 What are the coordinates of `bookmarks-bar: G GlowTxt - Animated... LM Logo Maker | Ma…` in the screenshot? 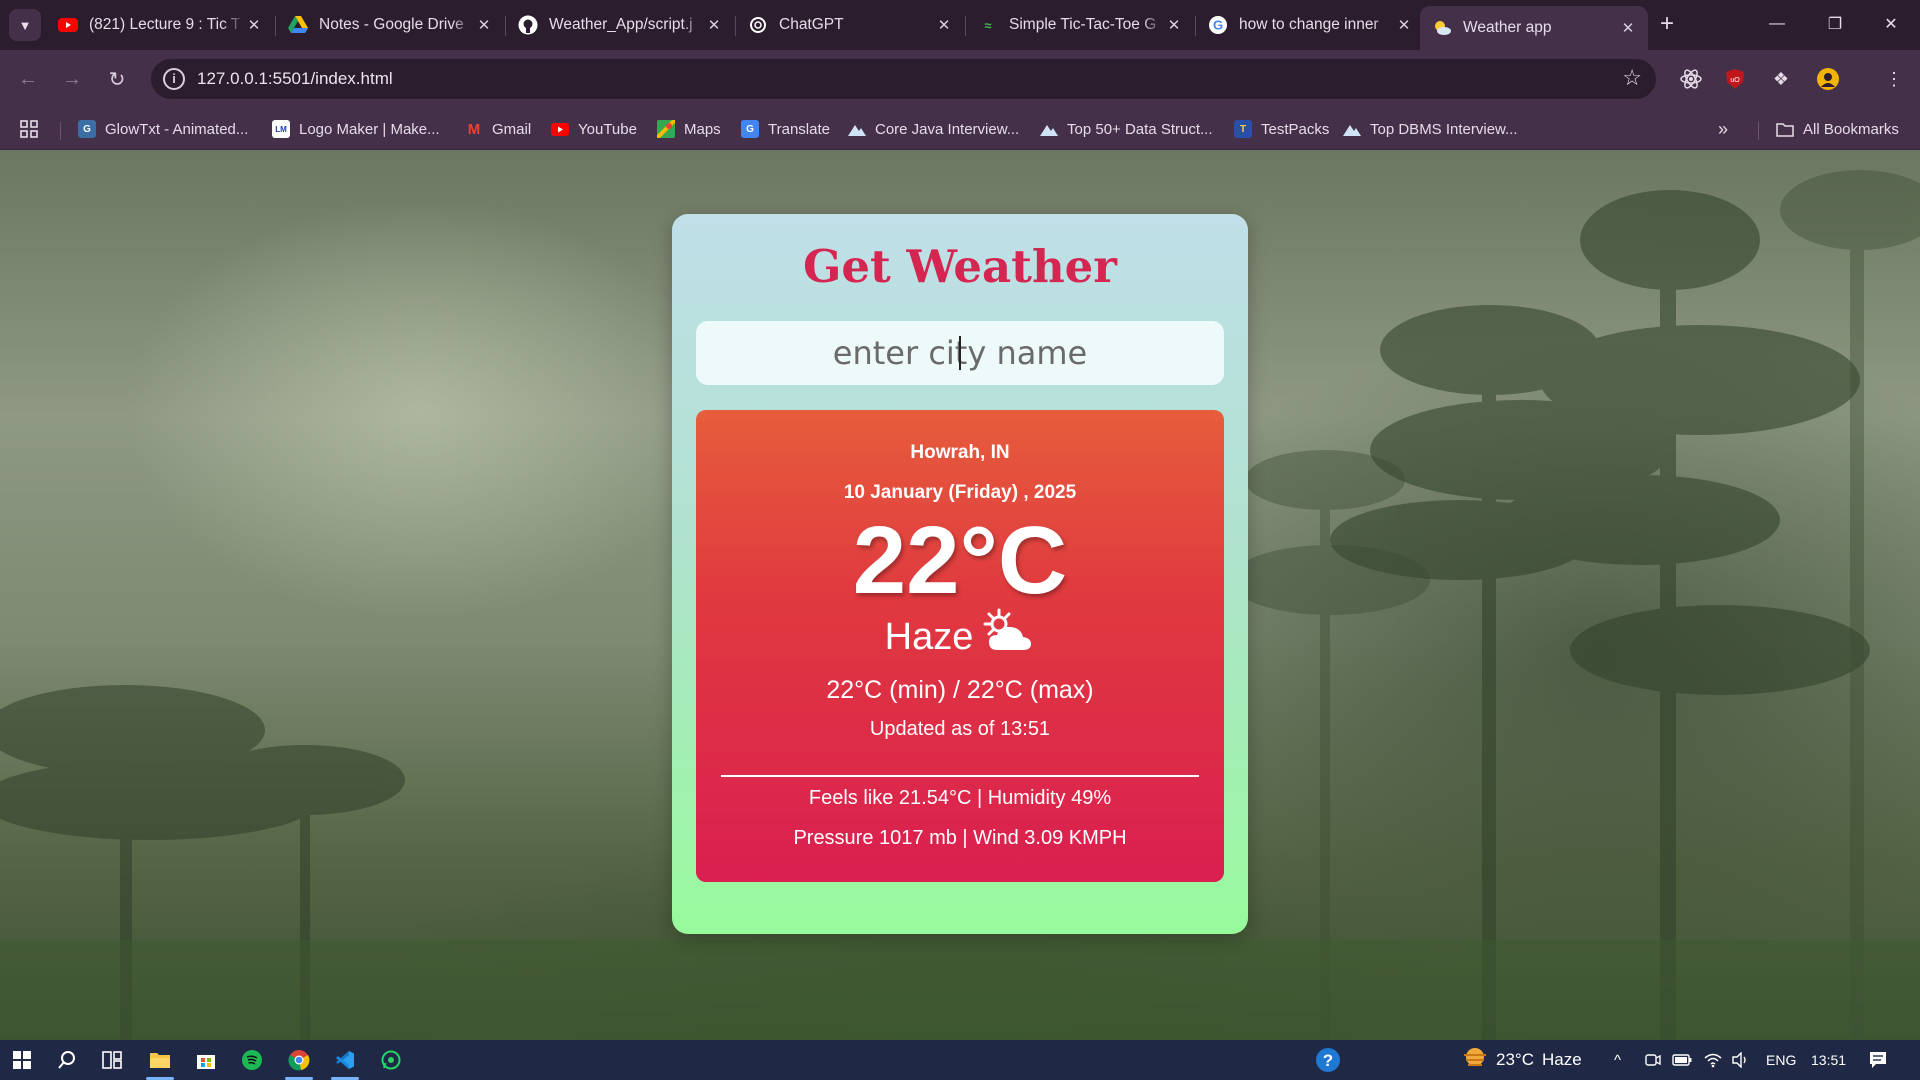 It's located at (960, 129).